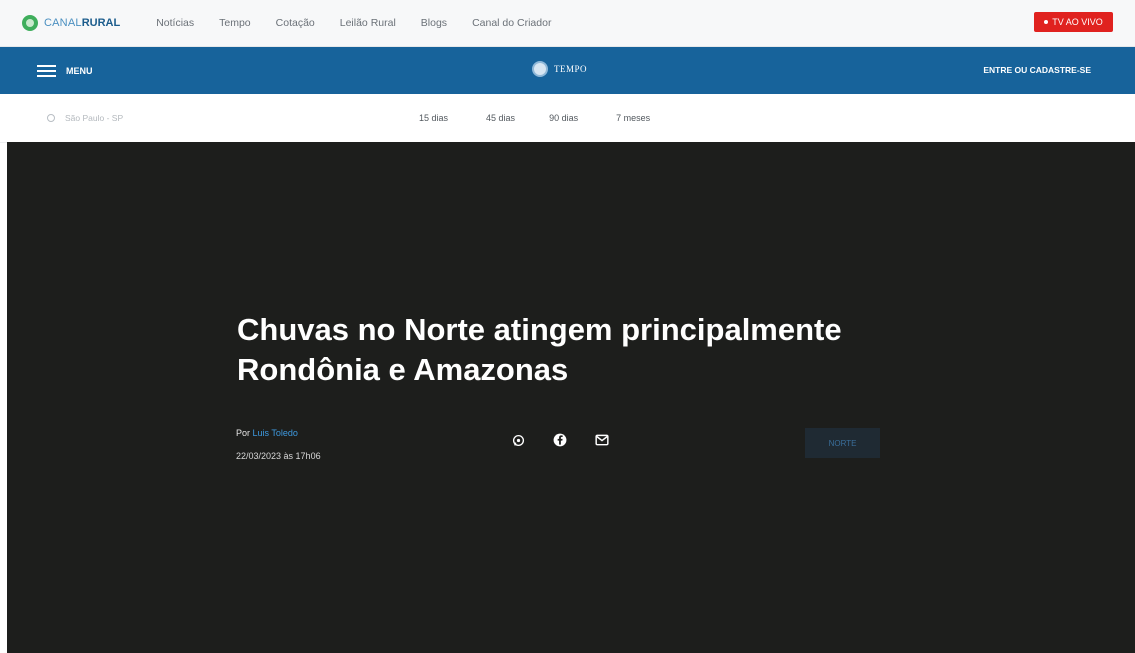 This screenshot has height=653, width=1135. Describe the element at coordinates (1037, 70) in the screenshot. I see `login-register-link: ENTRE OU CADASTRE-SE` at that location.